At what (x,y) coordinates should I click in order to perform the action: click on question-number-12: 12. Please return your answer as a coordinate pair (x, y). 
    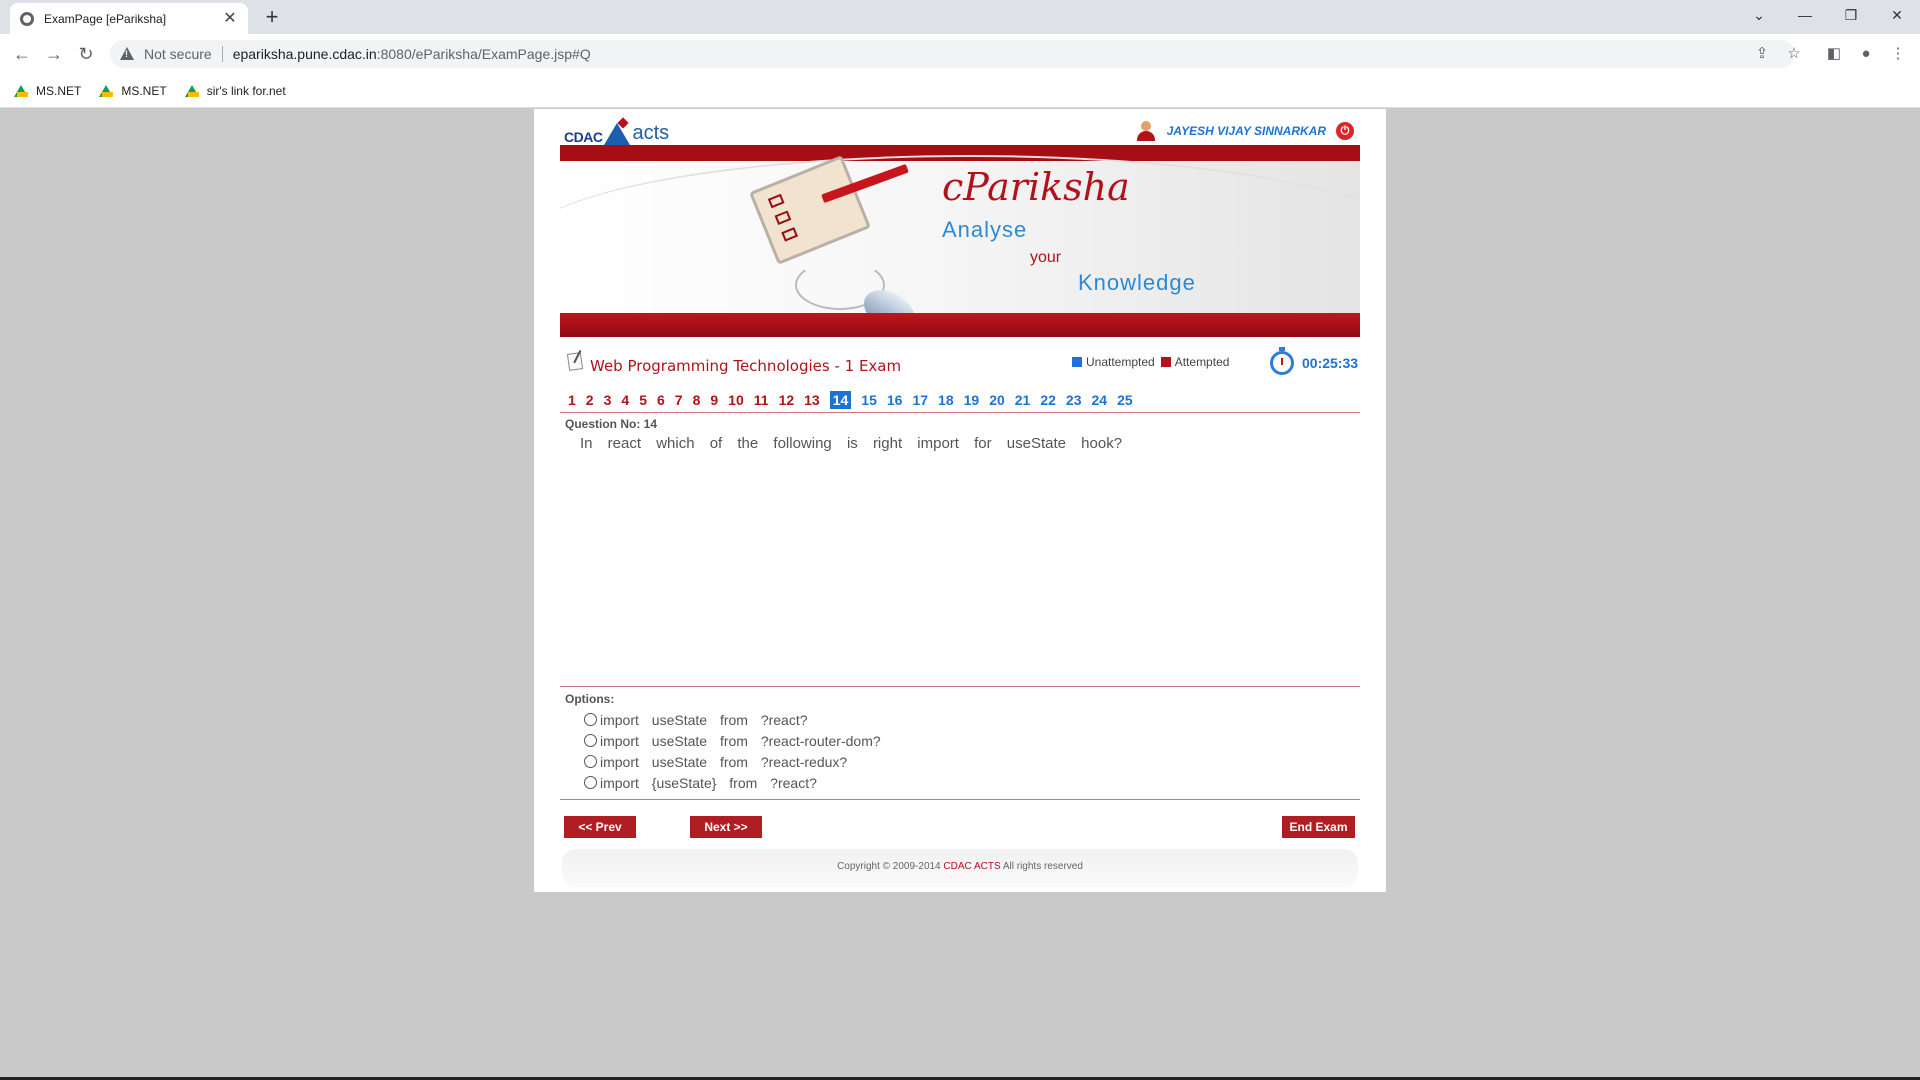
    Looking at the image, I should click on (787, 400).